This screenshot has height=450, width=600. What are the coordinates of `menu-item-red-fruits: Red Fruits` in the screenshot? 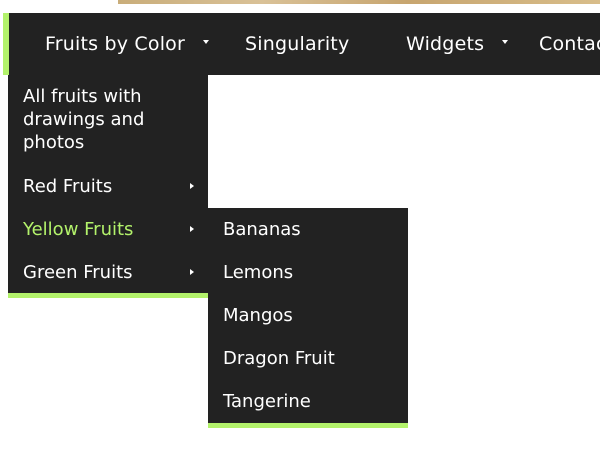 It's located at (108, 186).